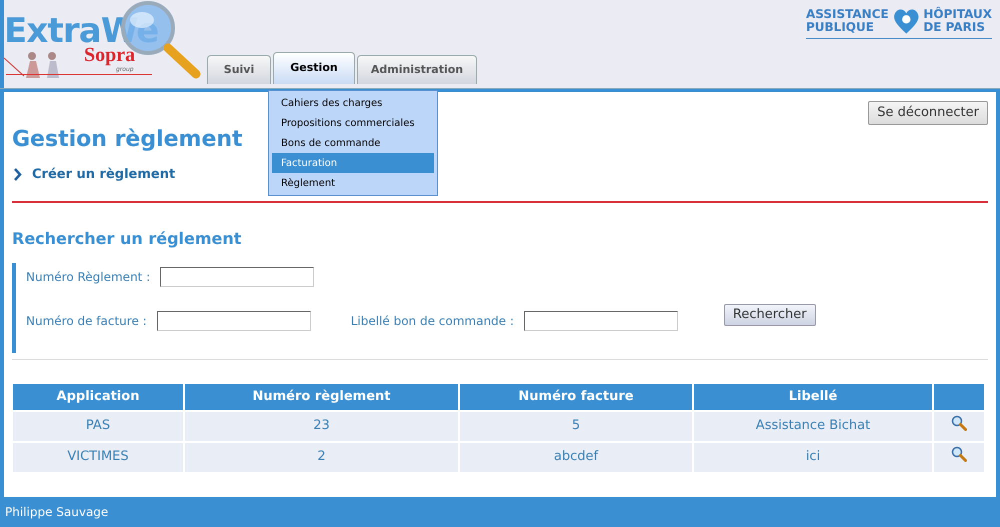  What do you see at coordinates (770, 315) in the screenshot?
I see `search-button: Rechercher` at bounding box center [770, 315].